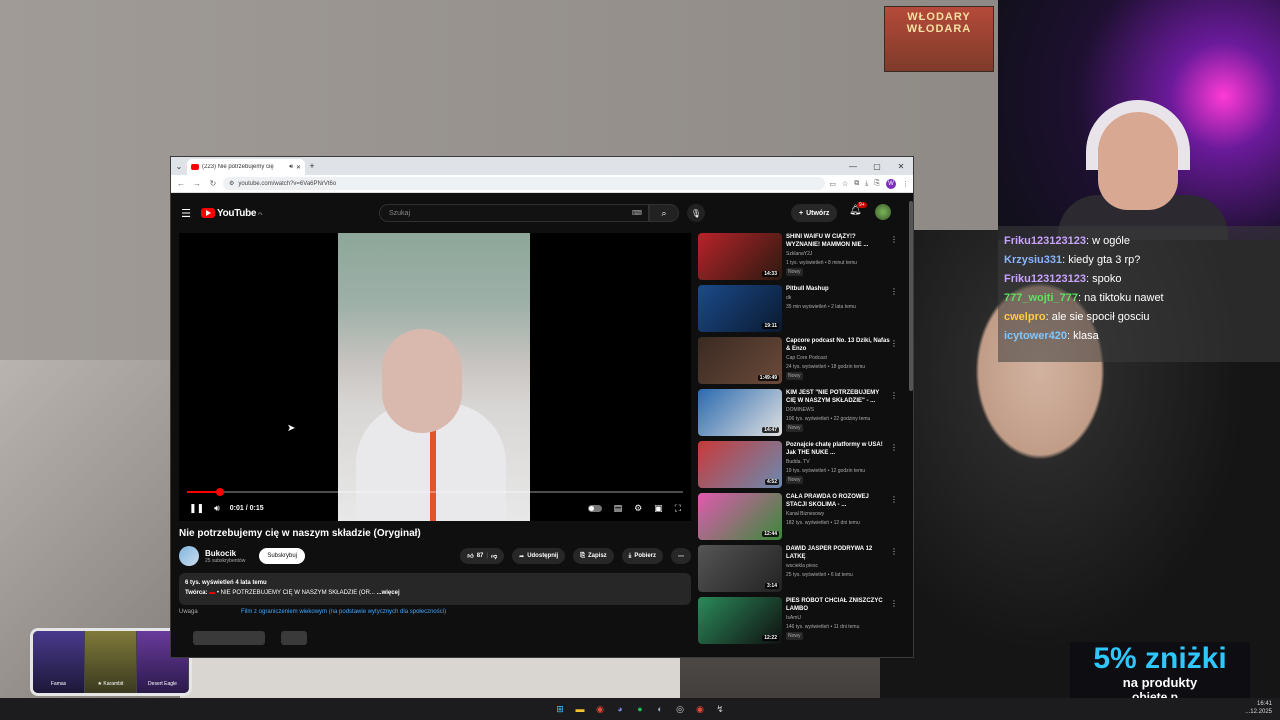  What do you see at coordinates (838, 462) in the screenshot?
I see `recommended-channel: Budda. TV` at bounding box center [838, 462].